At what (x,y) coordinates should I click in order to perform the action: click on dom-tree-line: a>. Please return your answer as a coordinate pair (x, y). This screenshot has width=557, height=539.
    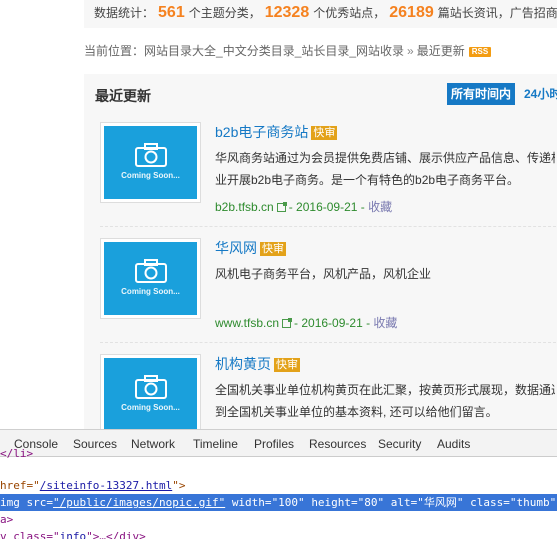
    Looking at the image, I should click on (278, 519).